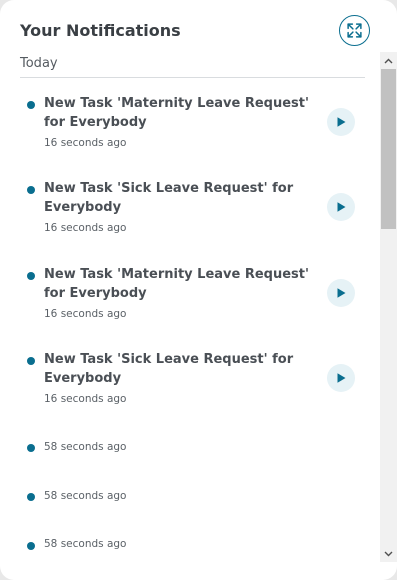 The image size is (397, 580). What do you see at coordinates (388, 307) in the screenshot?
I see `scrollbar` at bounding box center [388, 307].